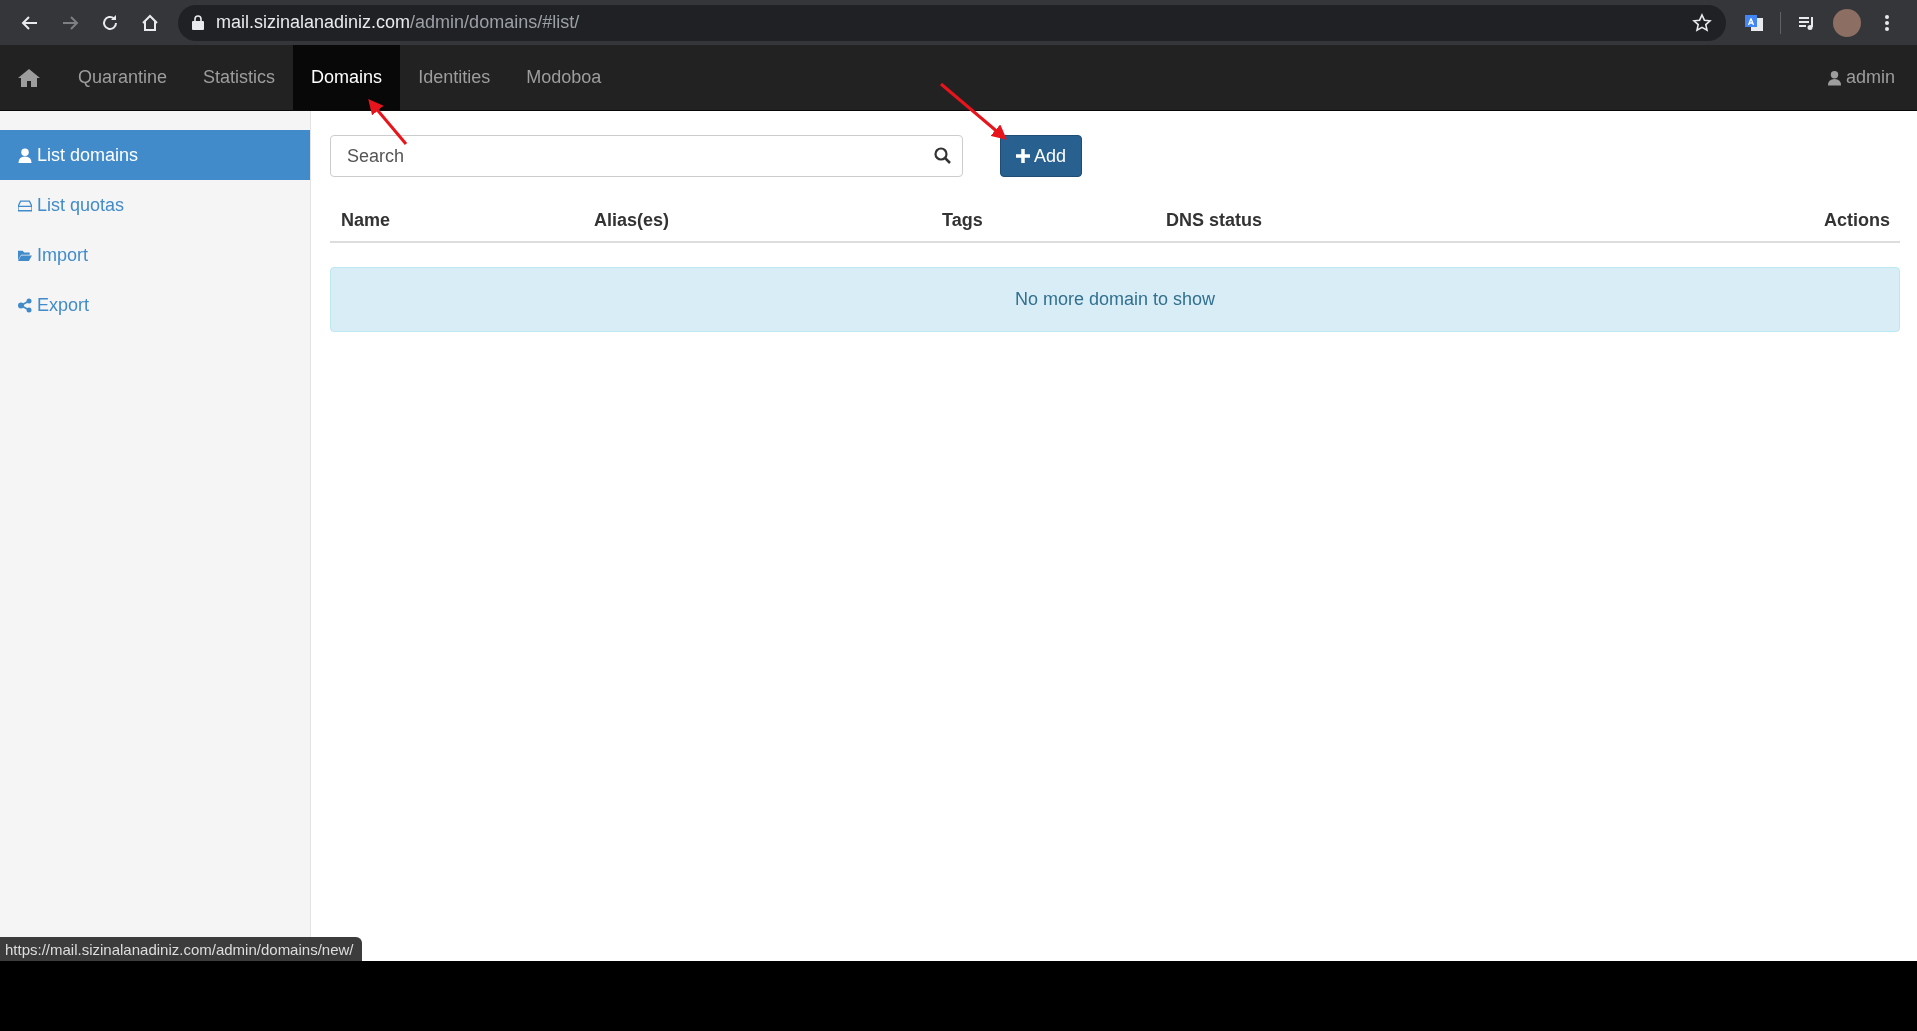 The height and width of the screenshot is (1031, 1917). What do you see at coordinates (1214, 220) in the screenshot?
I see `column-header: DNS status` at bounding box center [1214, 220].